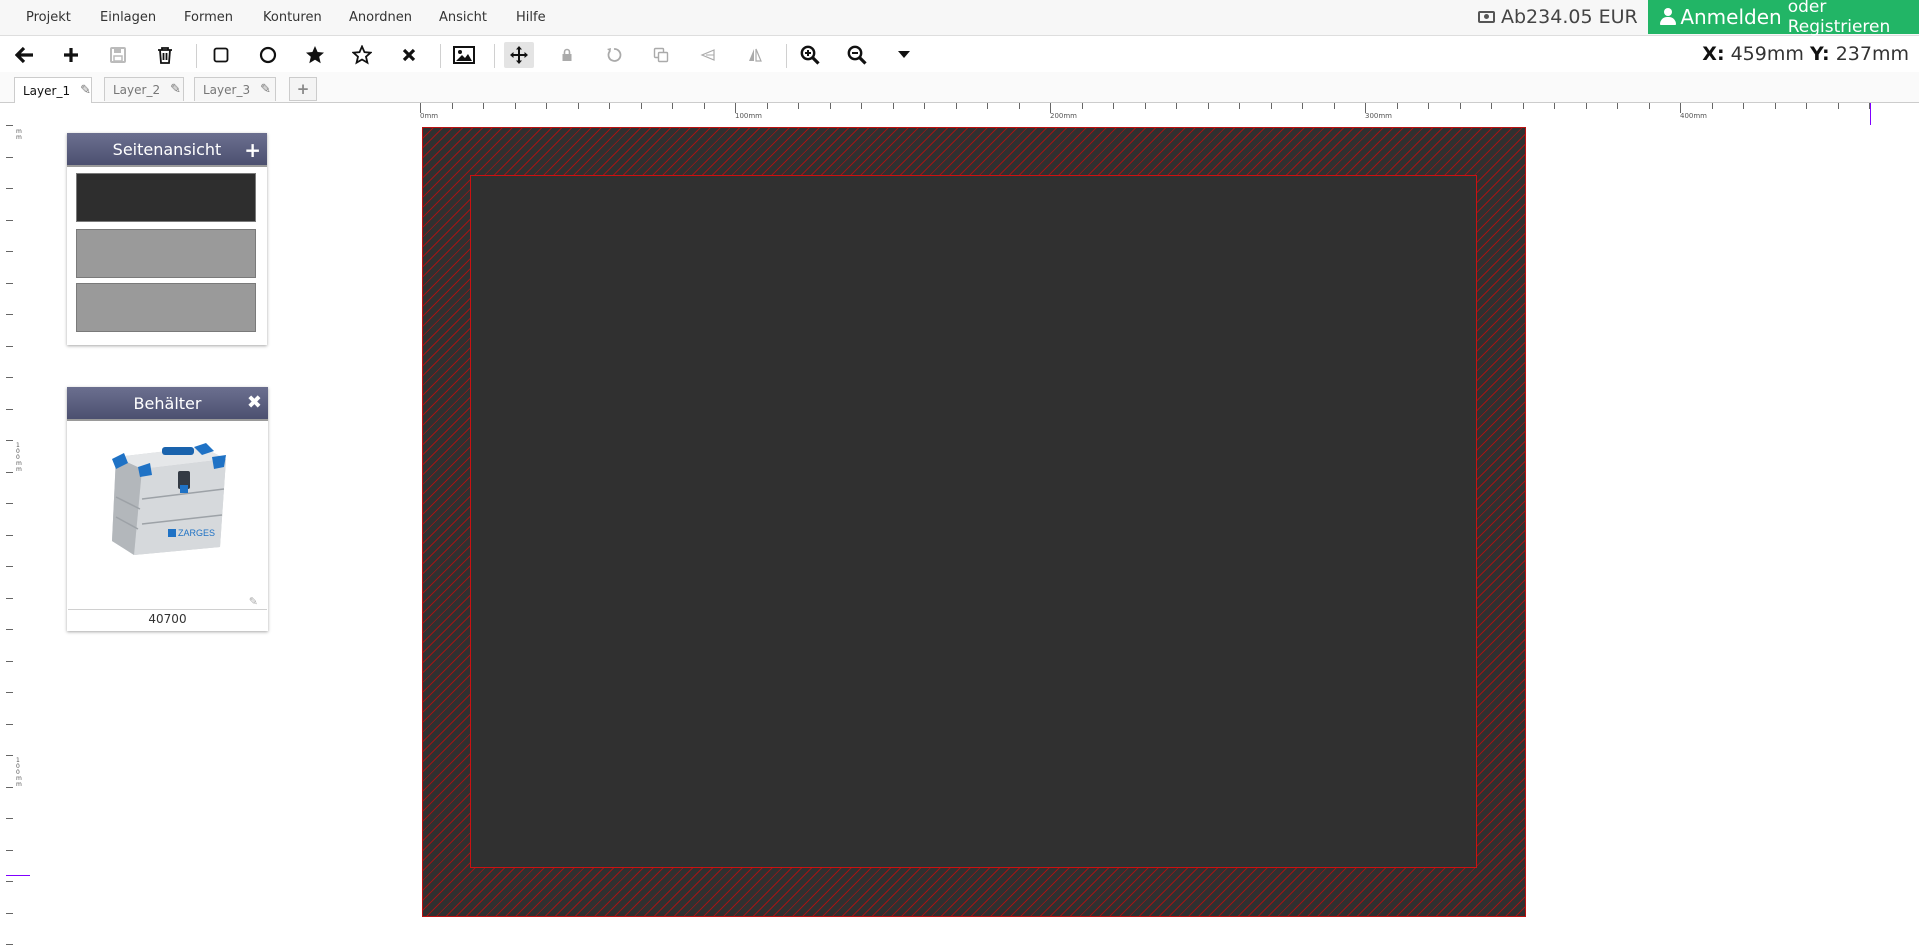  What do you see at coordinates (857, 55) in the screenshot?
I see `zoom-out-icon` at bounding box center [857, 55].